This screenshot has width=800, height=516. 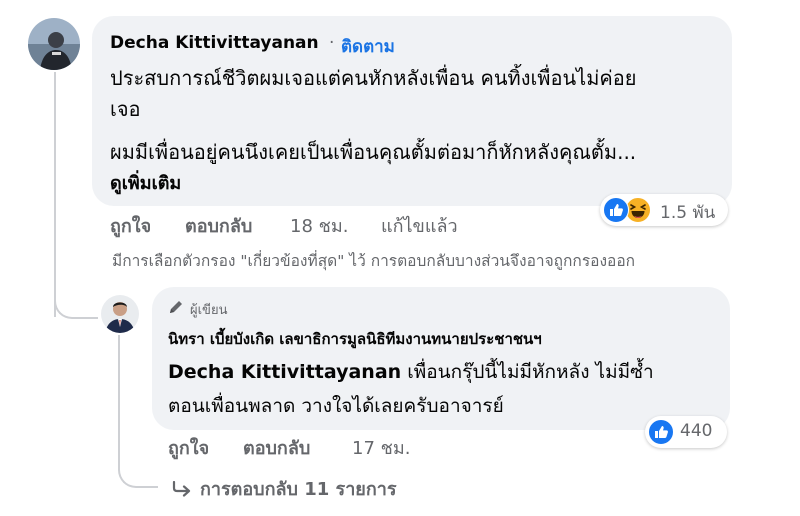 I want to click on reply-arrow-icon, so click(x=182, y=489).